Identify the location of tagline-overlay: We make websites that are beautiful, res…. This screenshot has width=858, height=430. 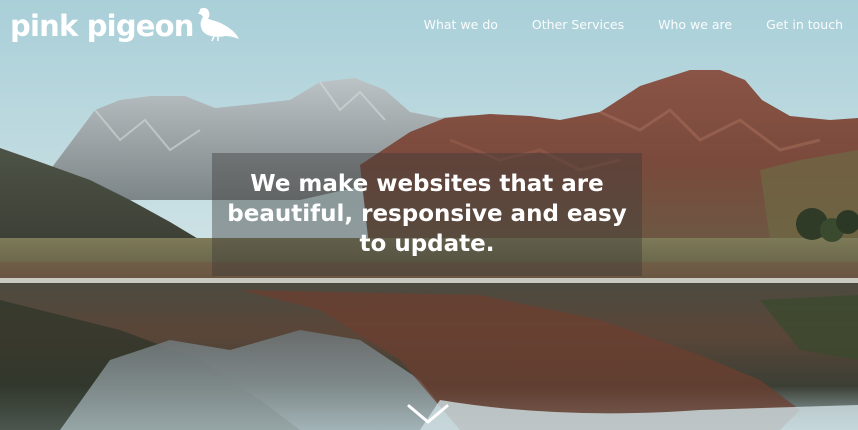
(427, 214).